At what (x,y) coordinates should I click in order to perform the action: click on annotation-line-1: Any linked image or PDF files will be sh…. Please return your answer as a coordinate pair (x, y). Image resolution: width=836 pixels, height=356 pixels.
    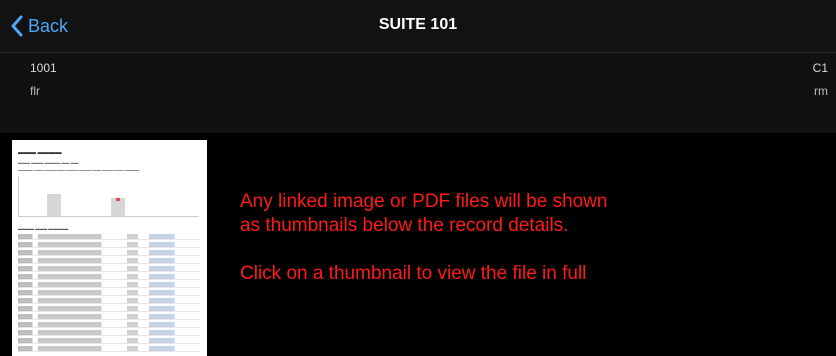
    Looking at the image, I should click on (424, 201).